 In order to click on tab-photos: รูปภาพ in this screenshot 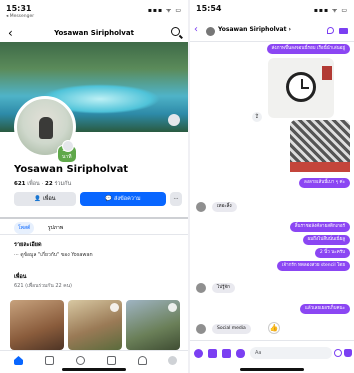, I will do `click(55, 228)`.